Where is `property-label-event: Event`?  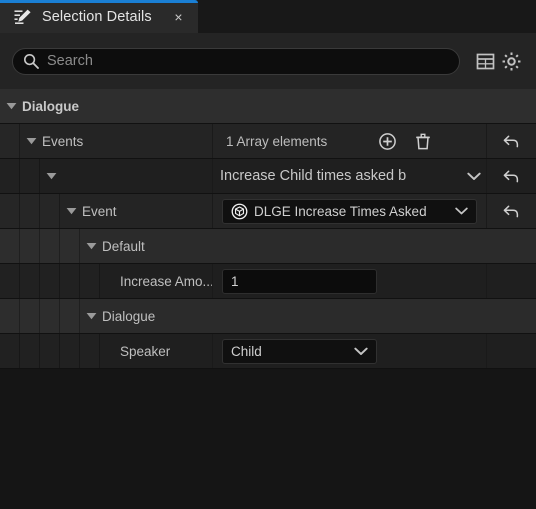
property-label-event: Event is located at coordinates (99, 211).